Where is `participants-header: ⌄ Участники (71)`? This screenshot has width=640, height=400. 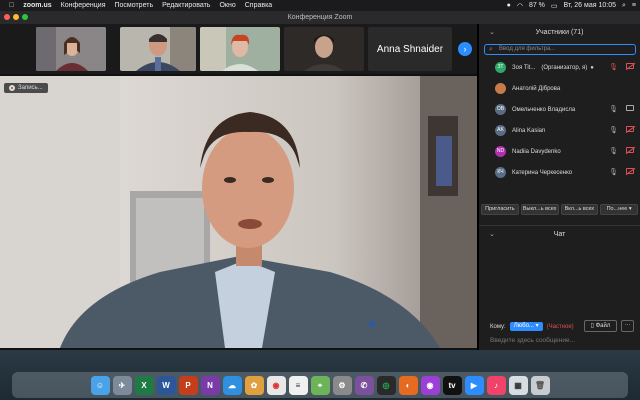 participants-header: ⌄ Участники (71) is located at coordinates (559, 33).